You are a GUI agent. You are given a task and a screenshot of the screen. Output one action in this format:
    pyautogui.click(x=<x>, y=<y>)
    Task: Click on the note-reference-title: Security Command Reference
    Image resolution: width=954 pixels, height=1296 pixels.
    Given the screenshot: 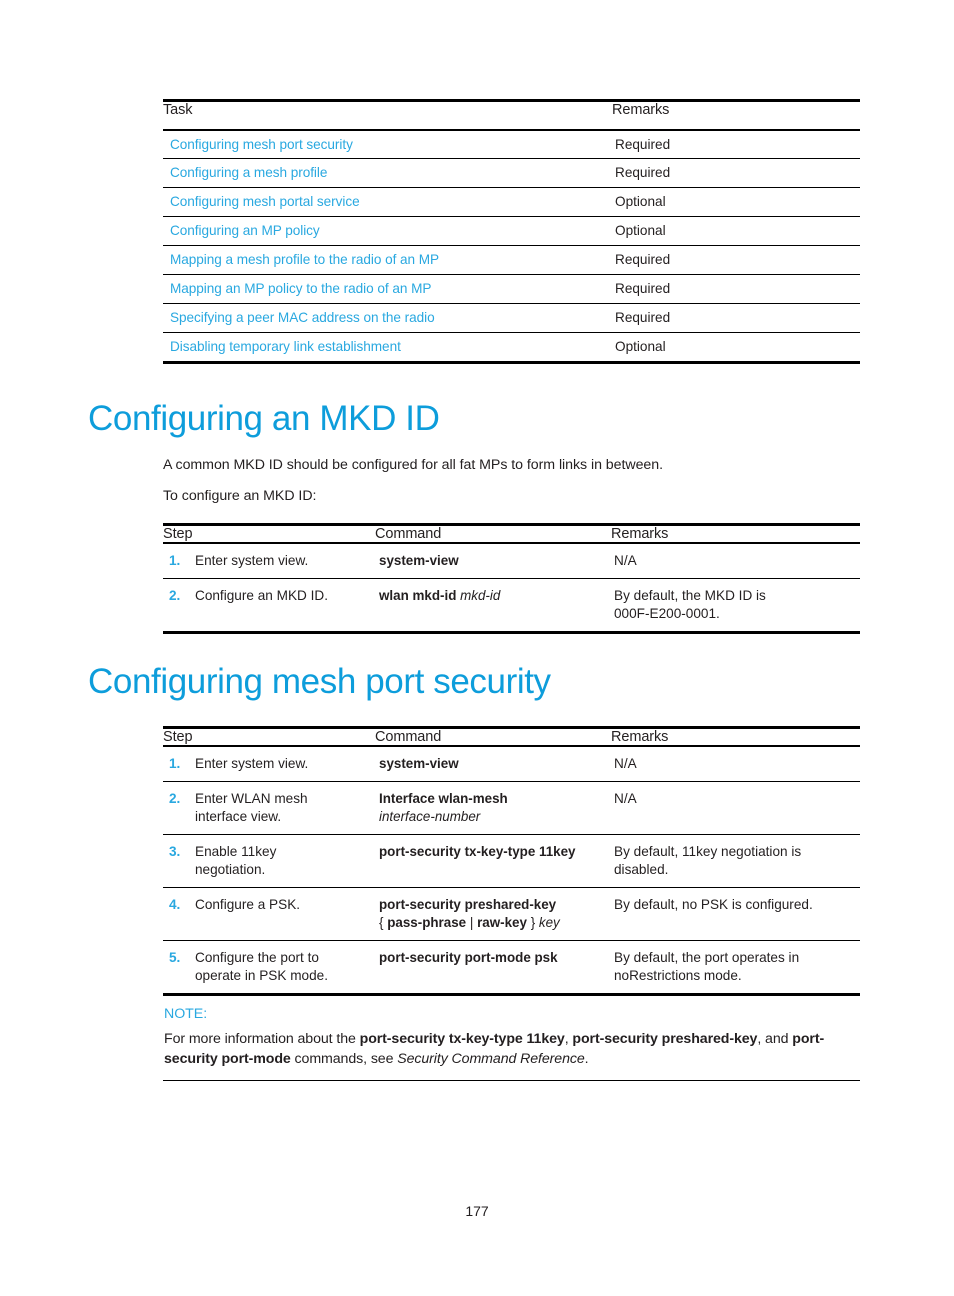 What is the action you would take?
    pyautogui.click(x=491, y=1059)
    